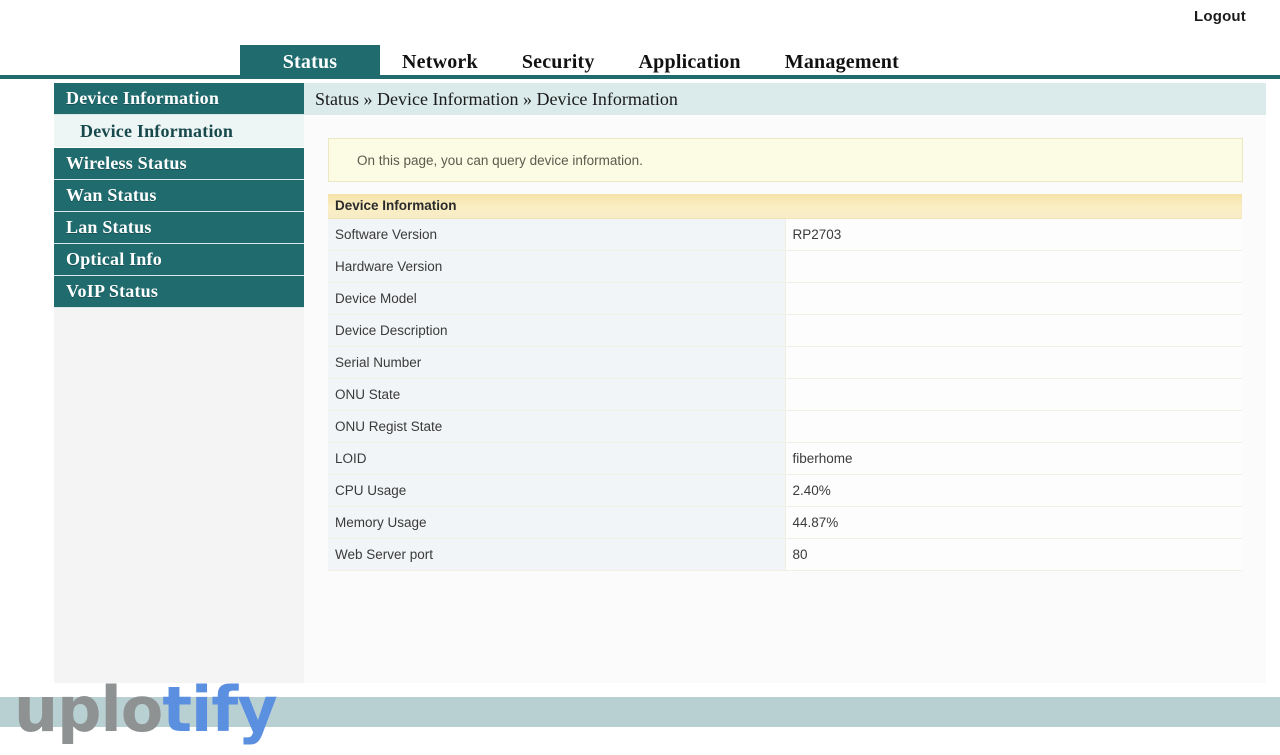 The image size is (1280, 755). Describe the element at coordinates (179, 292) in the screenshot. I see `sidebar-item-voip-status: VoIP Status` at that location.